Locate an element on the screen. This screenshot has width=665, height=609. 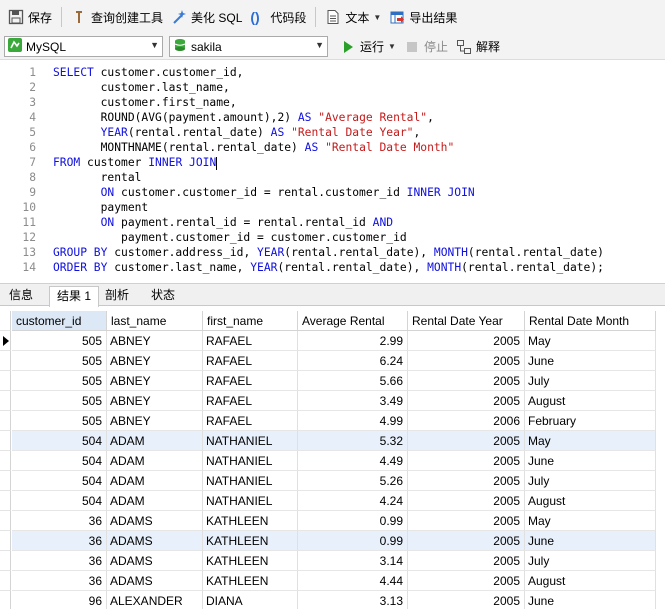
col-first-name-cell: DIANA is located at coordinates (250, 600).